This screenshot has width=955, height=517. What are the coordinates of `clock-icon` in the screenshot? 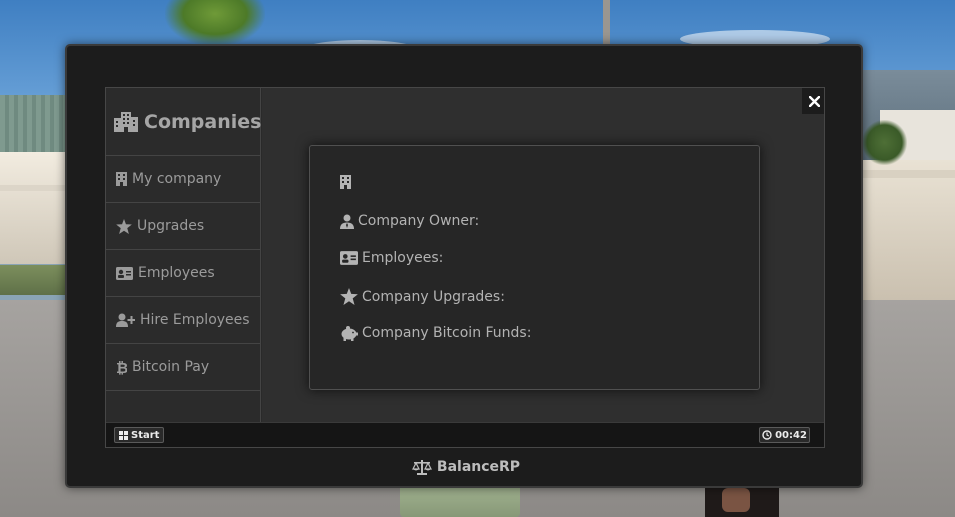 It's located at (767, 435).